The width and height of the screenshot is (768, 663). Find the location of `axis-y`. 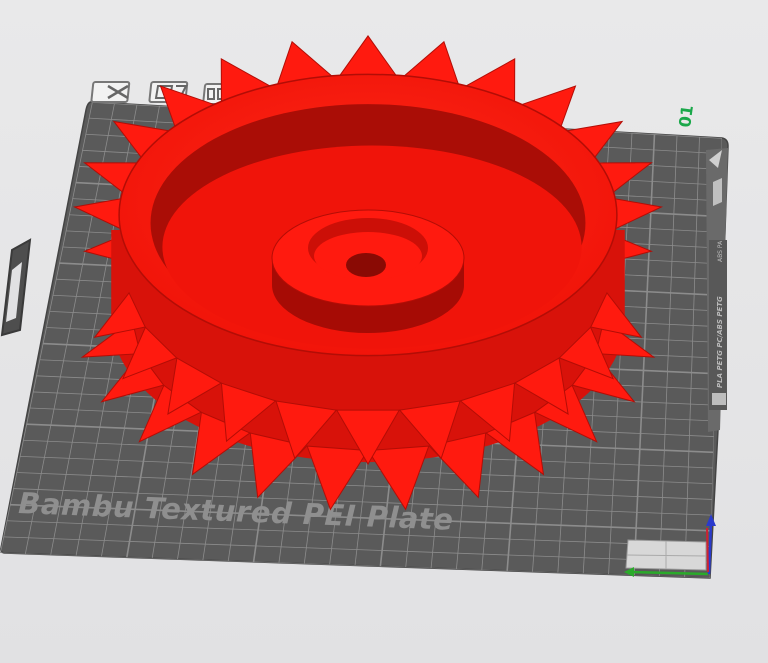

axis-y is located at coordinates (707, 550).